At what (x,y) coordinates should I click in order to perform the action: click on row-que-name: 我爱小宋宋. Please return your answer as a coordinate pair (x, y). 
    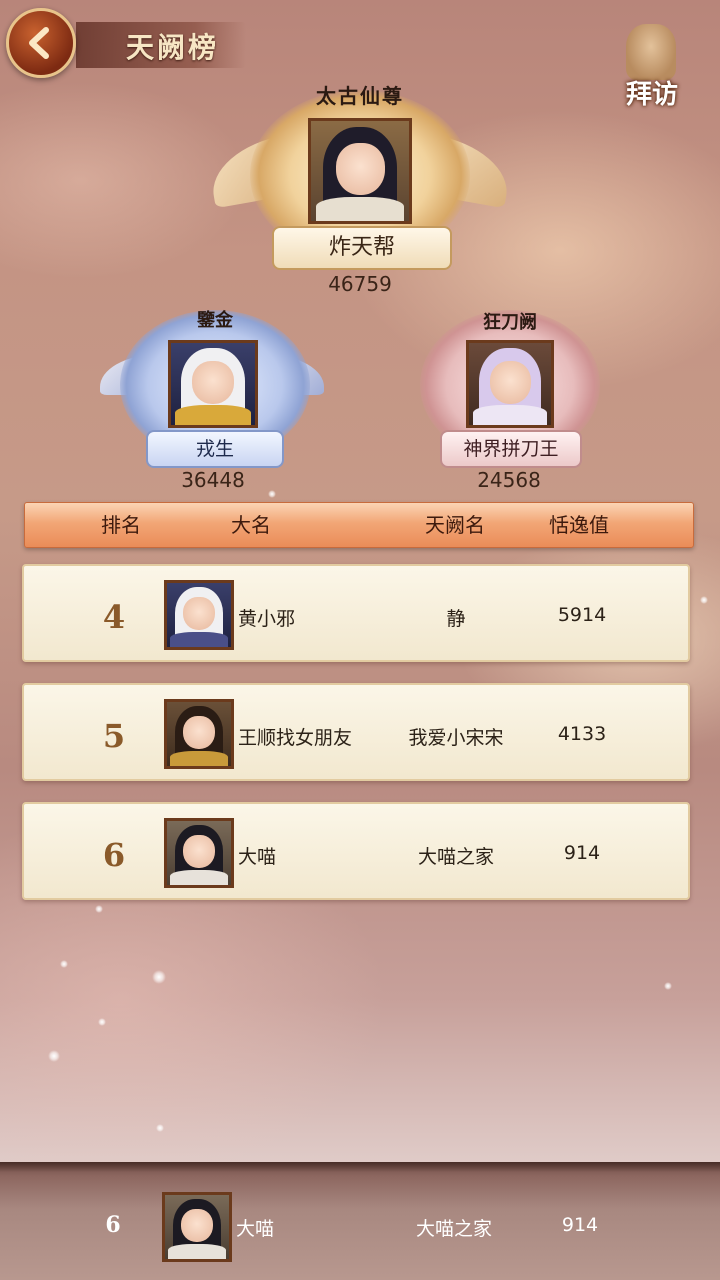
    Looking at the image, I should click on (456, 738).